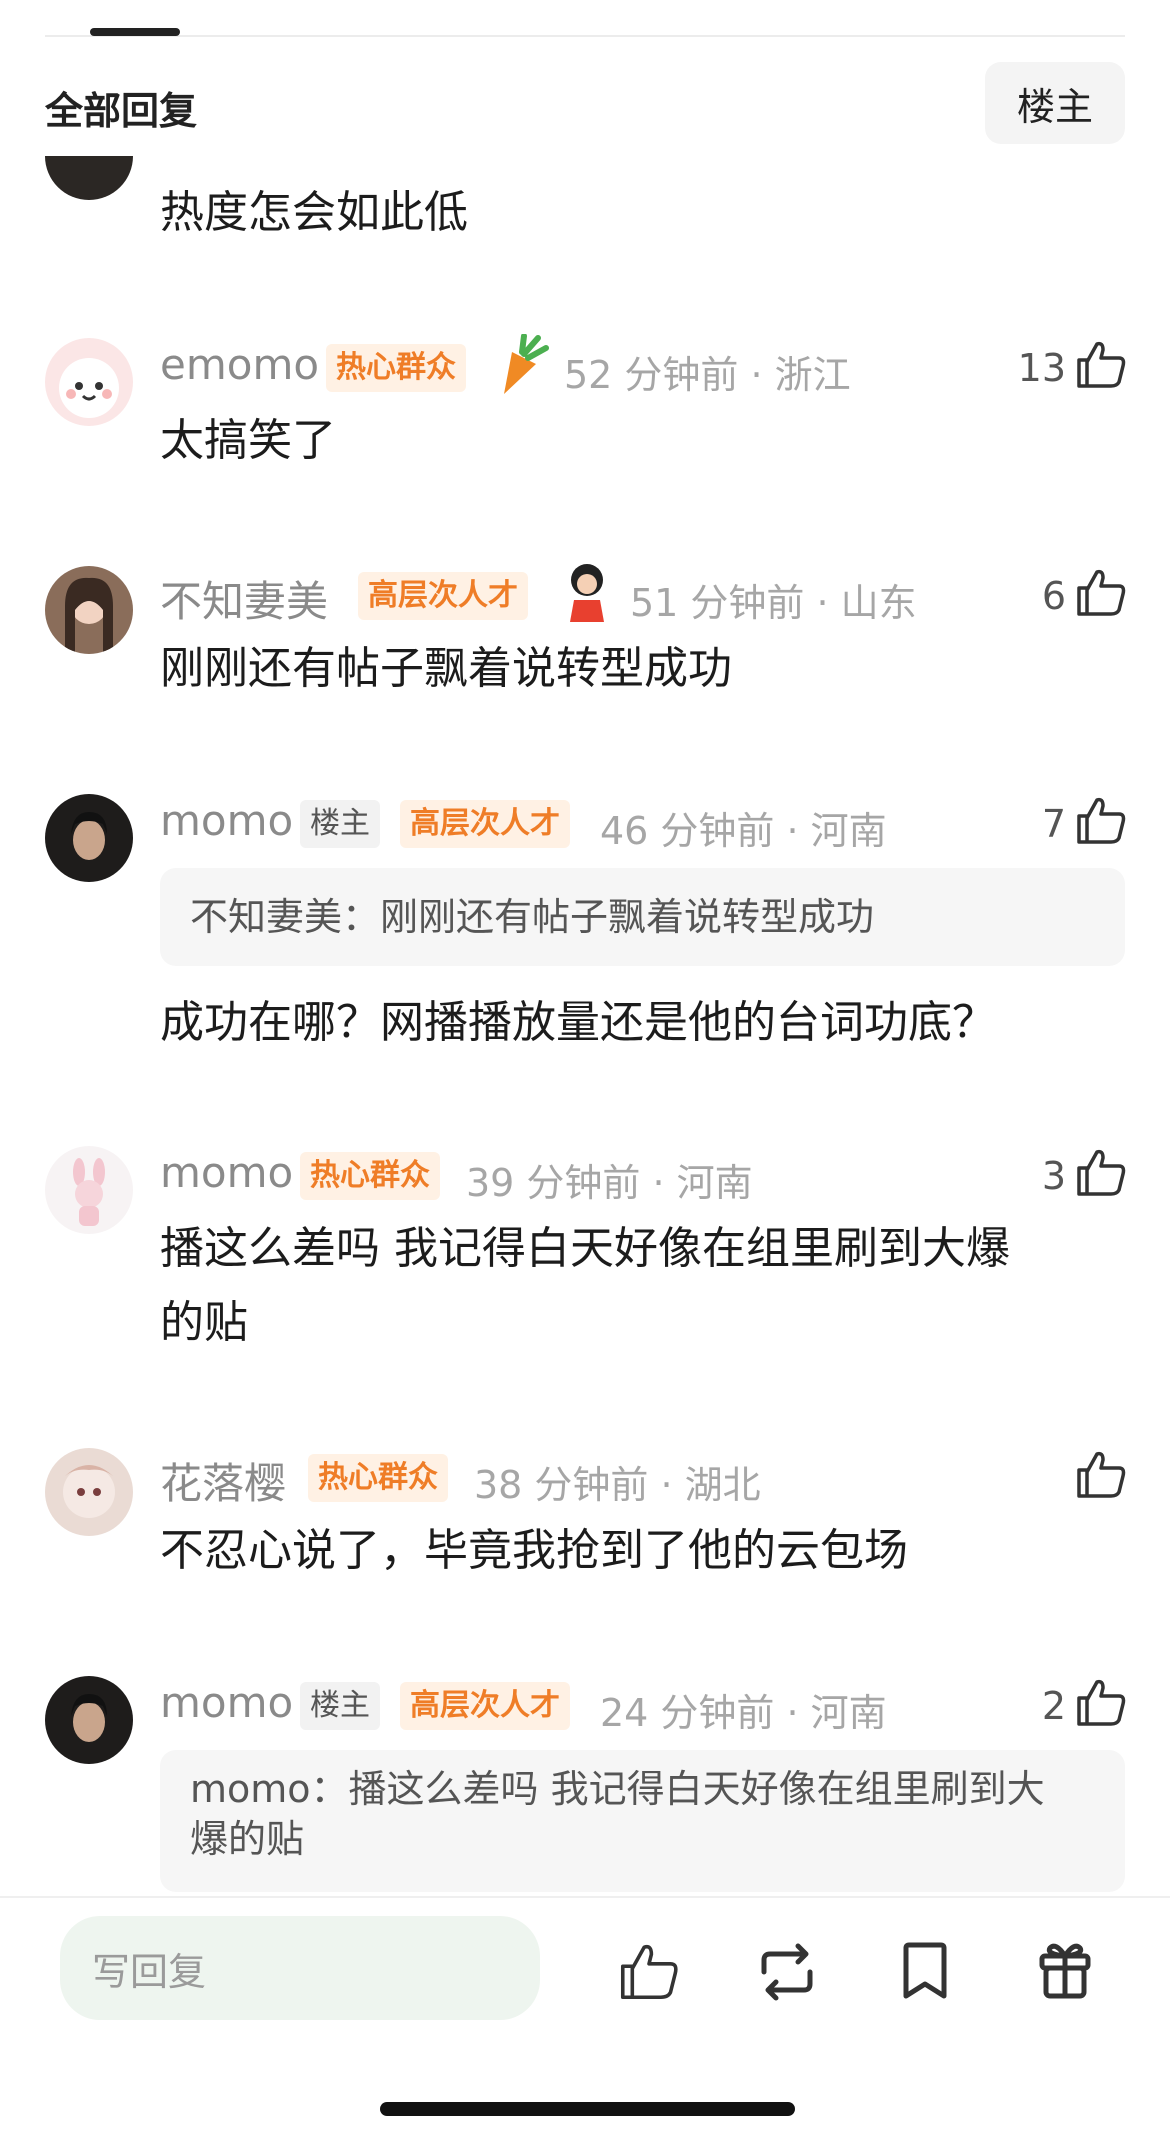 This screenshot has height=2143, width=1170. I want to click on comment-content-line1: 播这么差吗 我记得白天好像在组里刷到大爆, so click(585, 1248).